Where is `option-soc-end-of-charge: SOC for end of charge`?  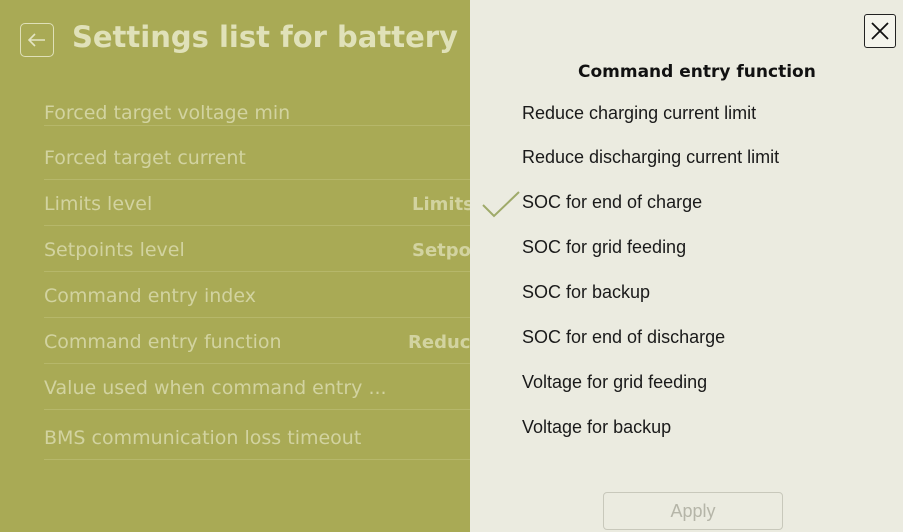 option-soc-end-of-charge: SOC for end of charge is located at coordinates (612, 207).